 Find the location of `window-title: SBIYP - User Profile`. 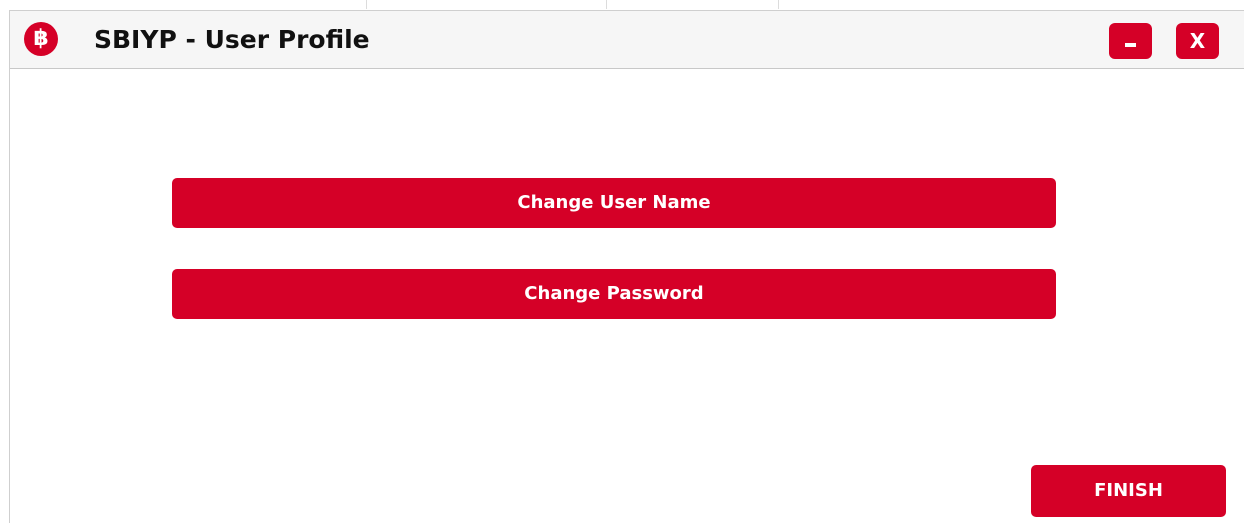

window-title: SBIYP - User Profile is located at coordinates (232, 39).